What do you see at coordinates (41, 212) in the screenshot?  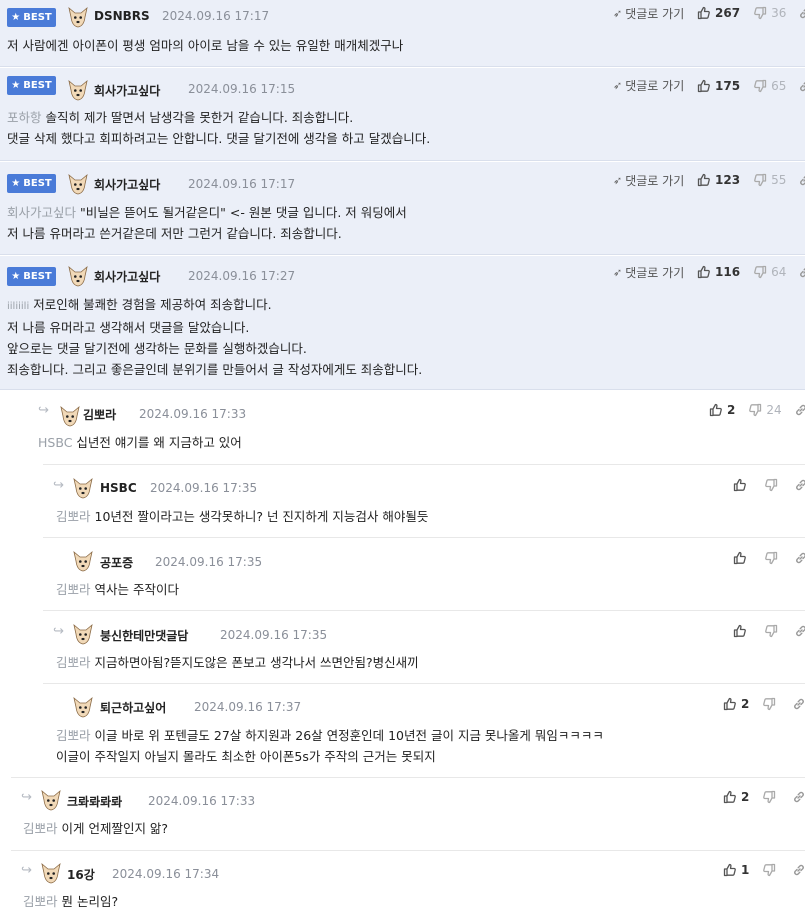 I see `mention-link: 회사가고싶다` at bounding box center [41, 212].